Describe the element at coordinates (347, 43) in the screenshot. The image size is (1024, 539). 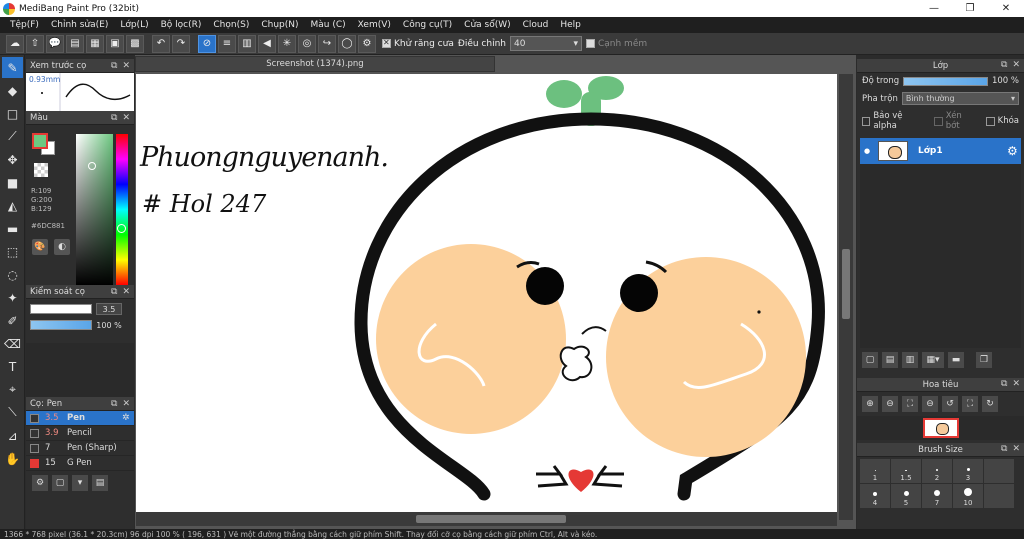
I see `ellipse-snap-icon: ◯` at that location.